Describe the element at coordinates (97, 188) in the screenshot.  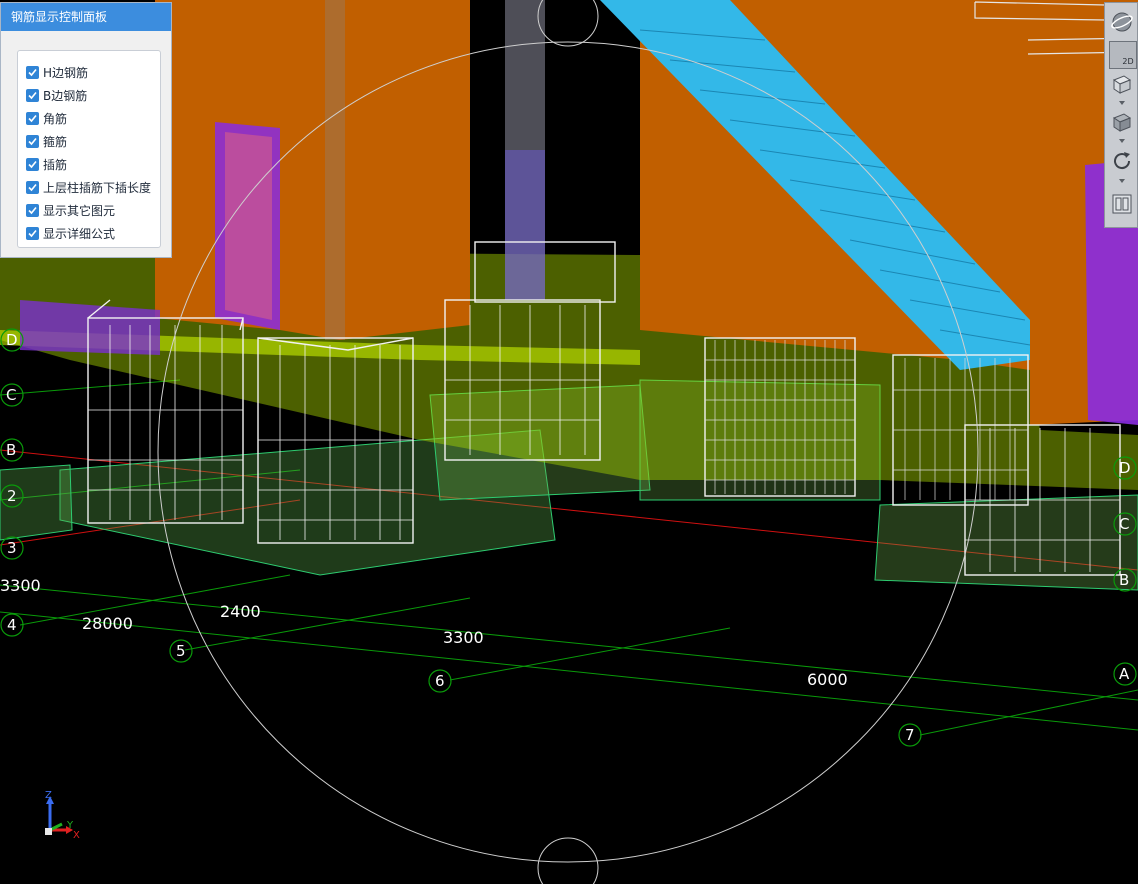
I see `option-label: 上层柱插筋下插长度` at that location.